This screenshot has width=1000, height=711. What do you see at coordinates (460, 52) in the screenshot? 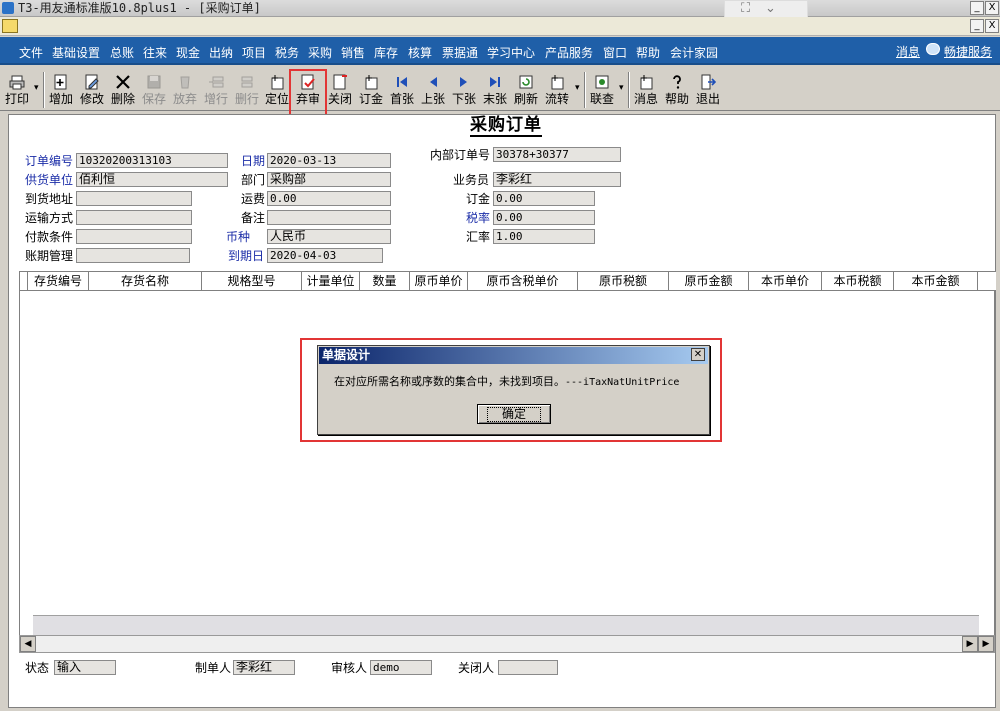
I see `menu-bills: 票据通` at bounding box center [460, 52].